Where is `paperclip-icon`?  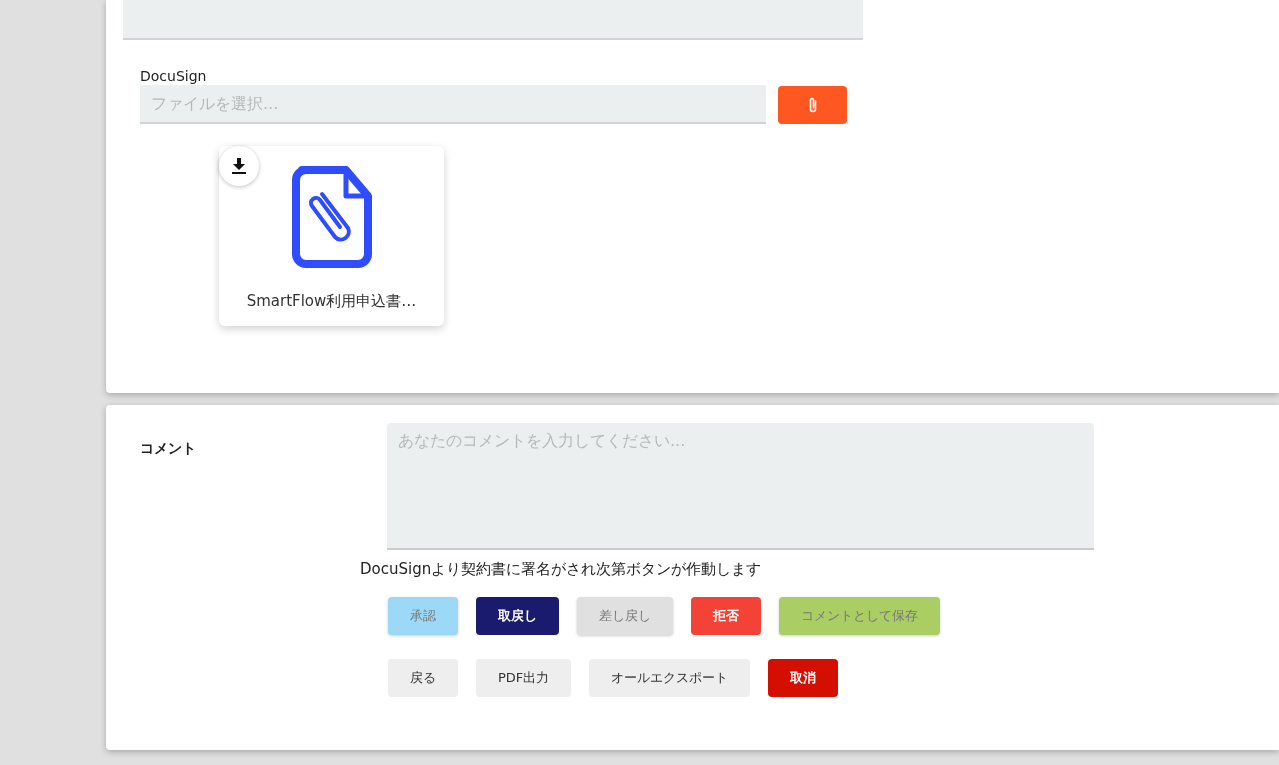
paperclip-icon is located at coordinates (812, 104).